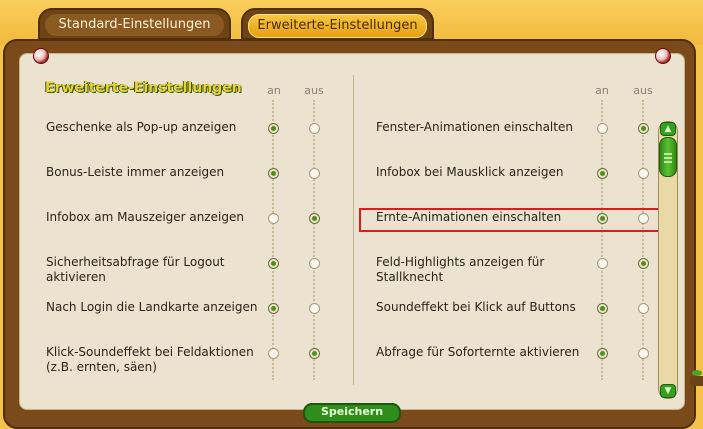 This screenshot has width=703, height=429. What do you see at coordinates (141, 127) in the screenshot?
I see `left-option-label: Geschenke als Pop-up anzeigen` at bounding box center [141, 127].